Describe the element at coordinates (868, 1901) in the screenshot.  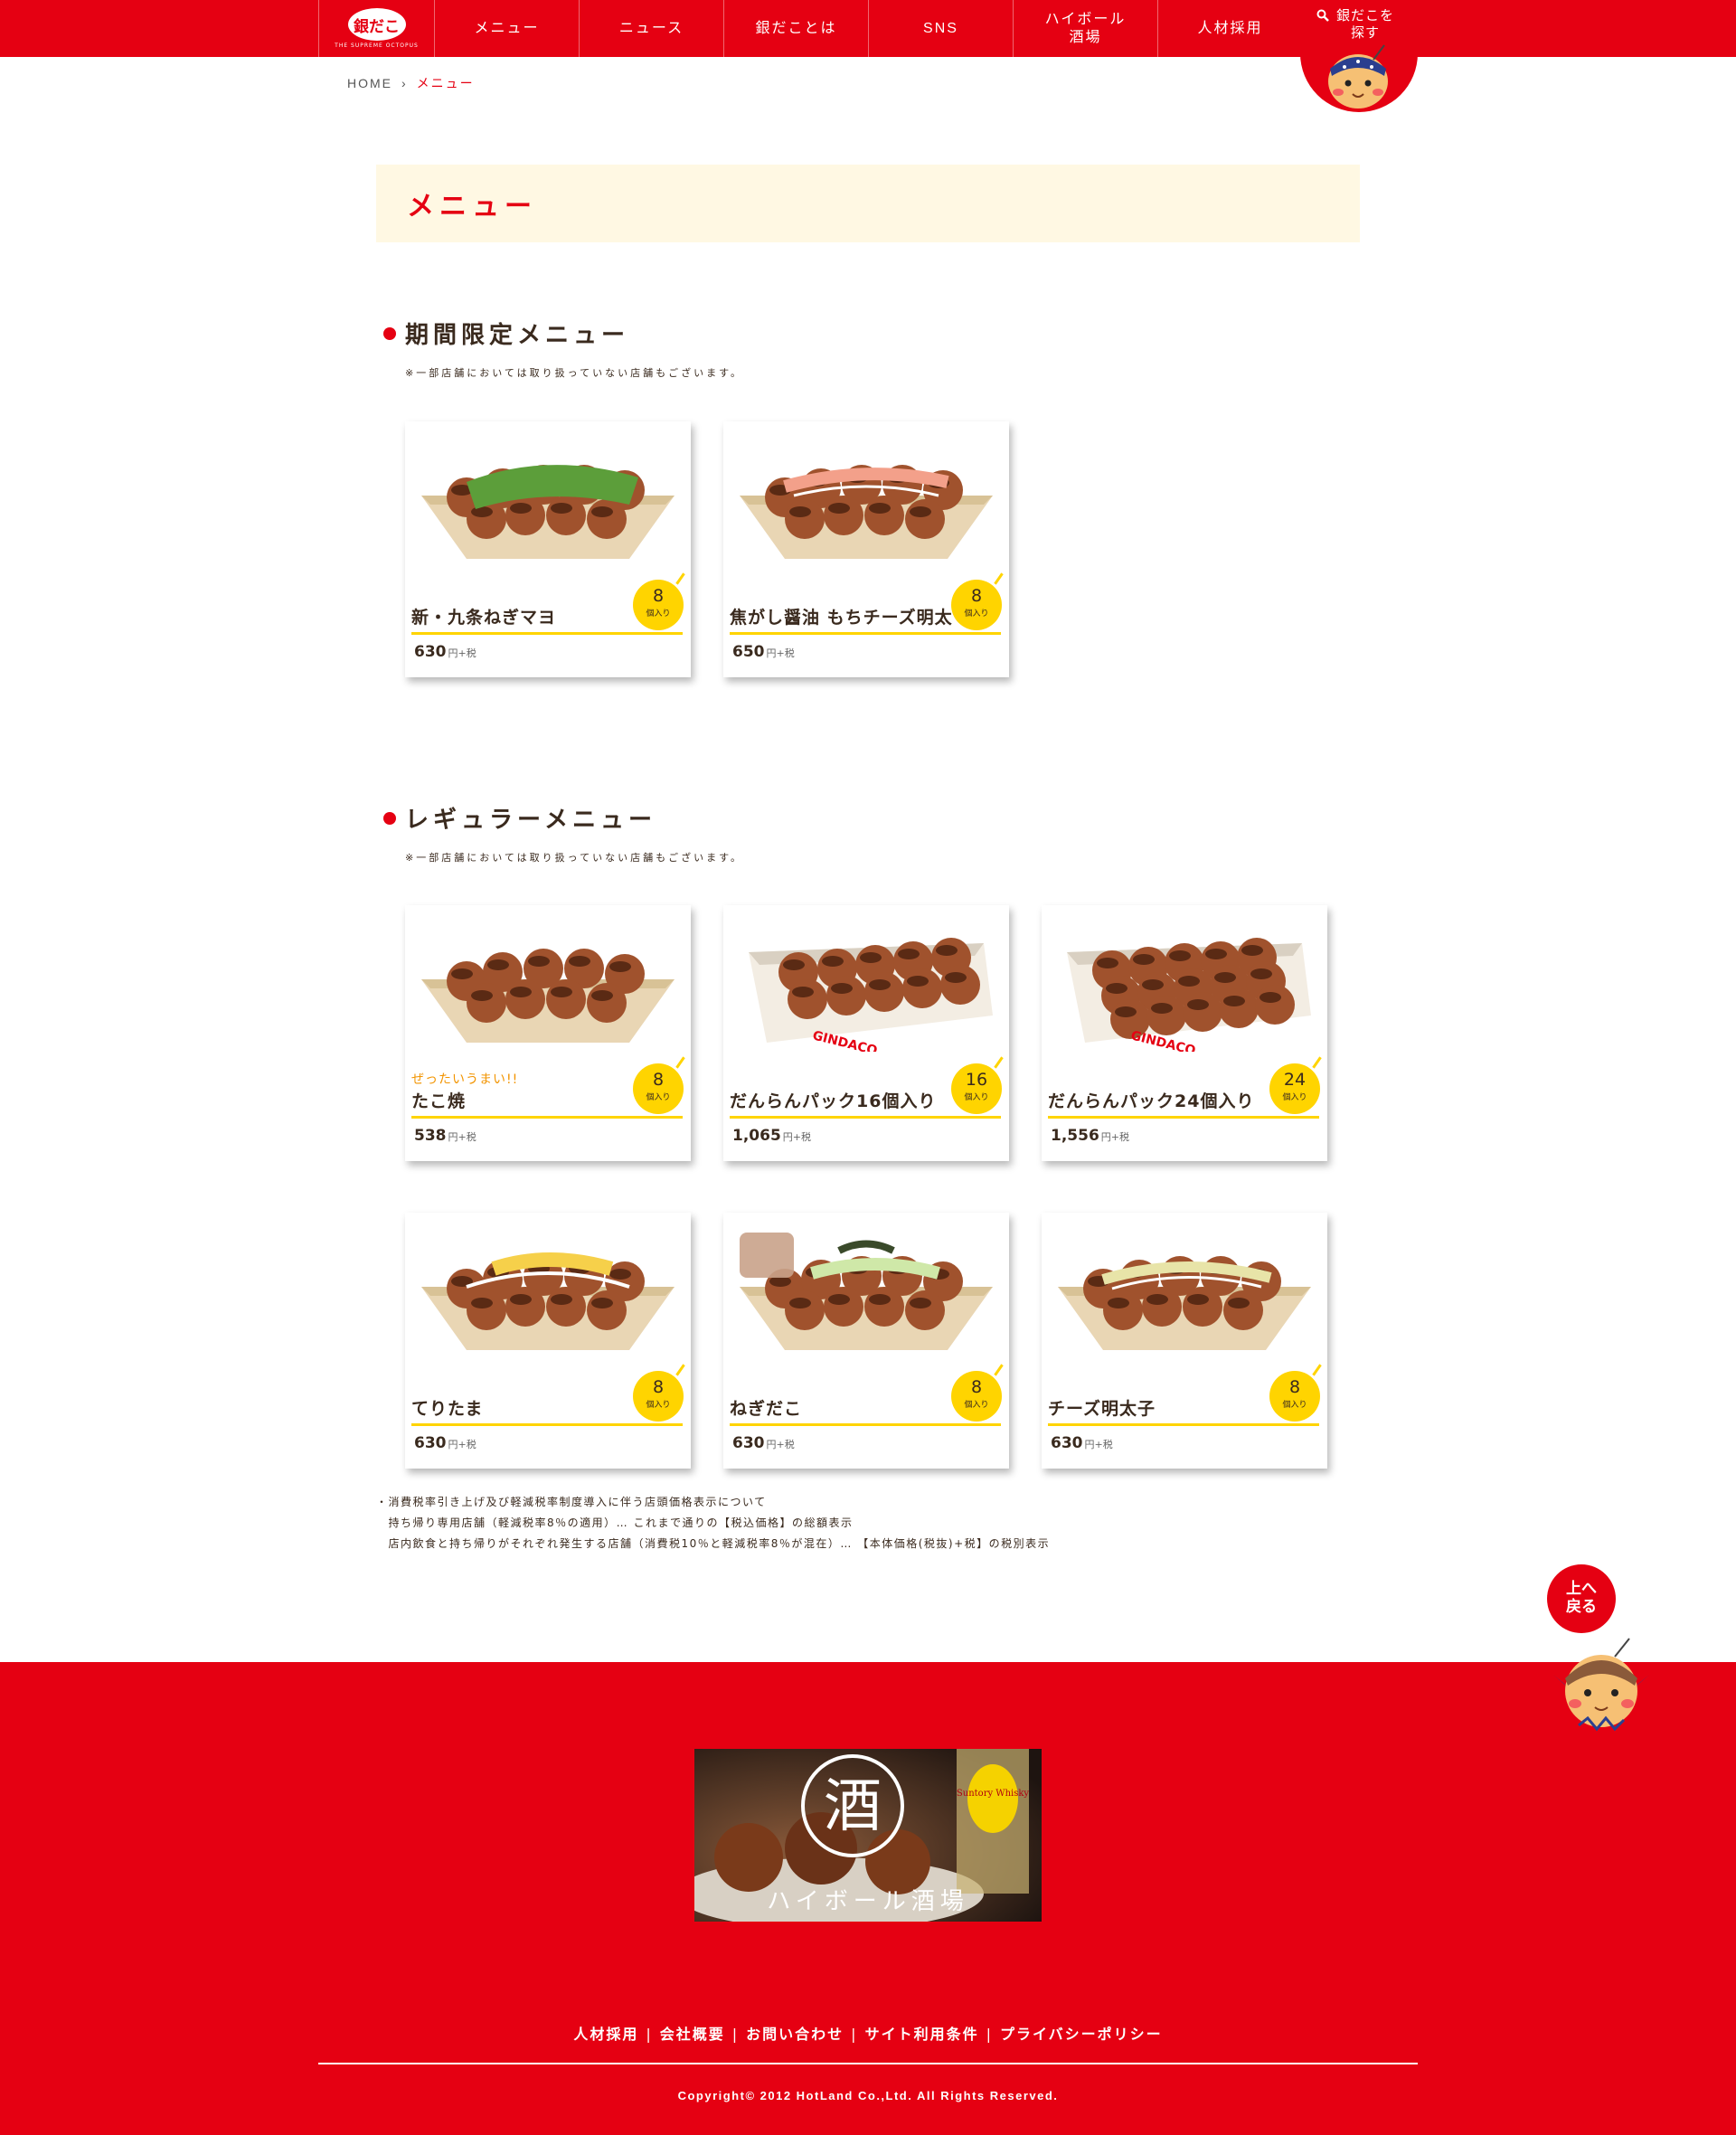
I see `highball-banner-label: ハイボール酒場` at that location.